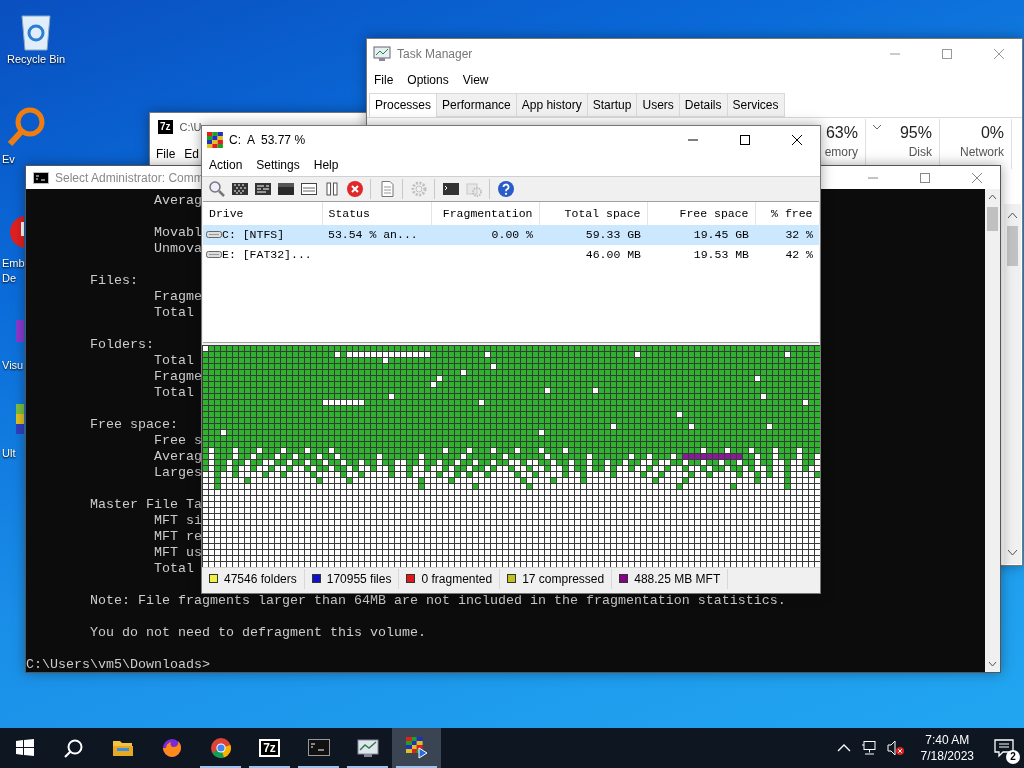  What do you see at coordinates (178, 552) in the screenshot?
I see `console-text: MFT us` at bounding box center [178, 552].